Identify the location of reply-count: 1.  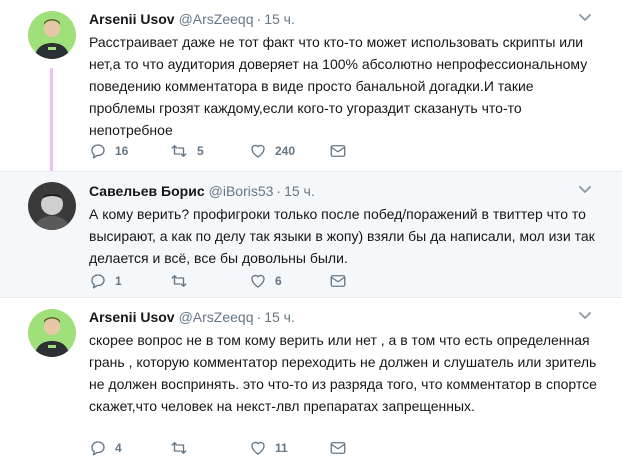
(118, 281).